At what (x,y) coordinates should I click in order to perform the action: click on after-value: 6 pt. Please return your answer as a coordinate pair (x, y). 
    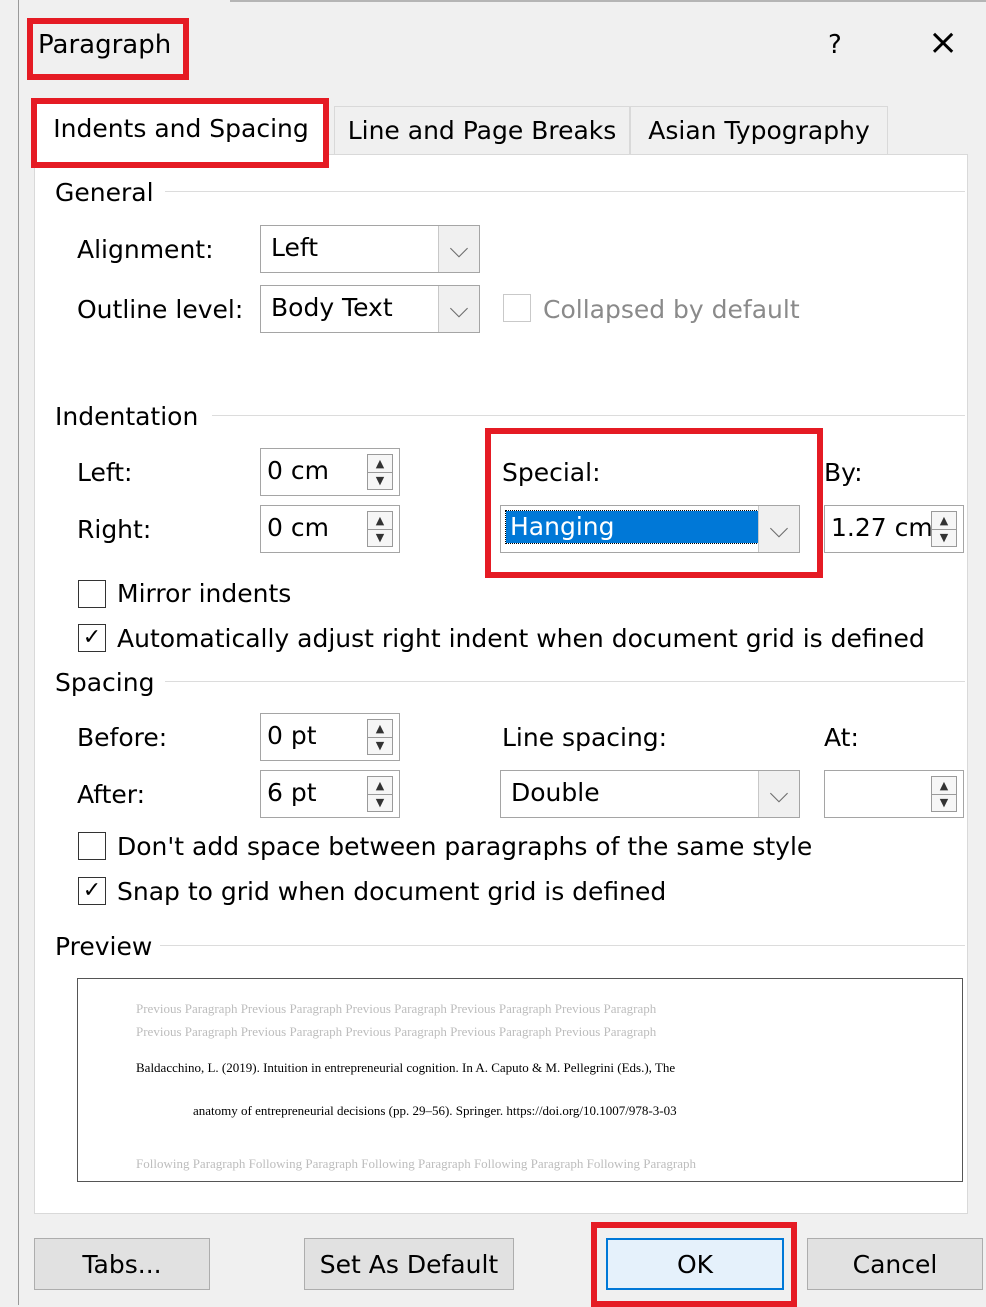
    Looking at the image, I should click on (292, 792).